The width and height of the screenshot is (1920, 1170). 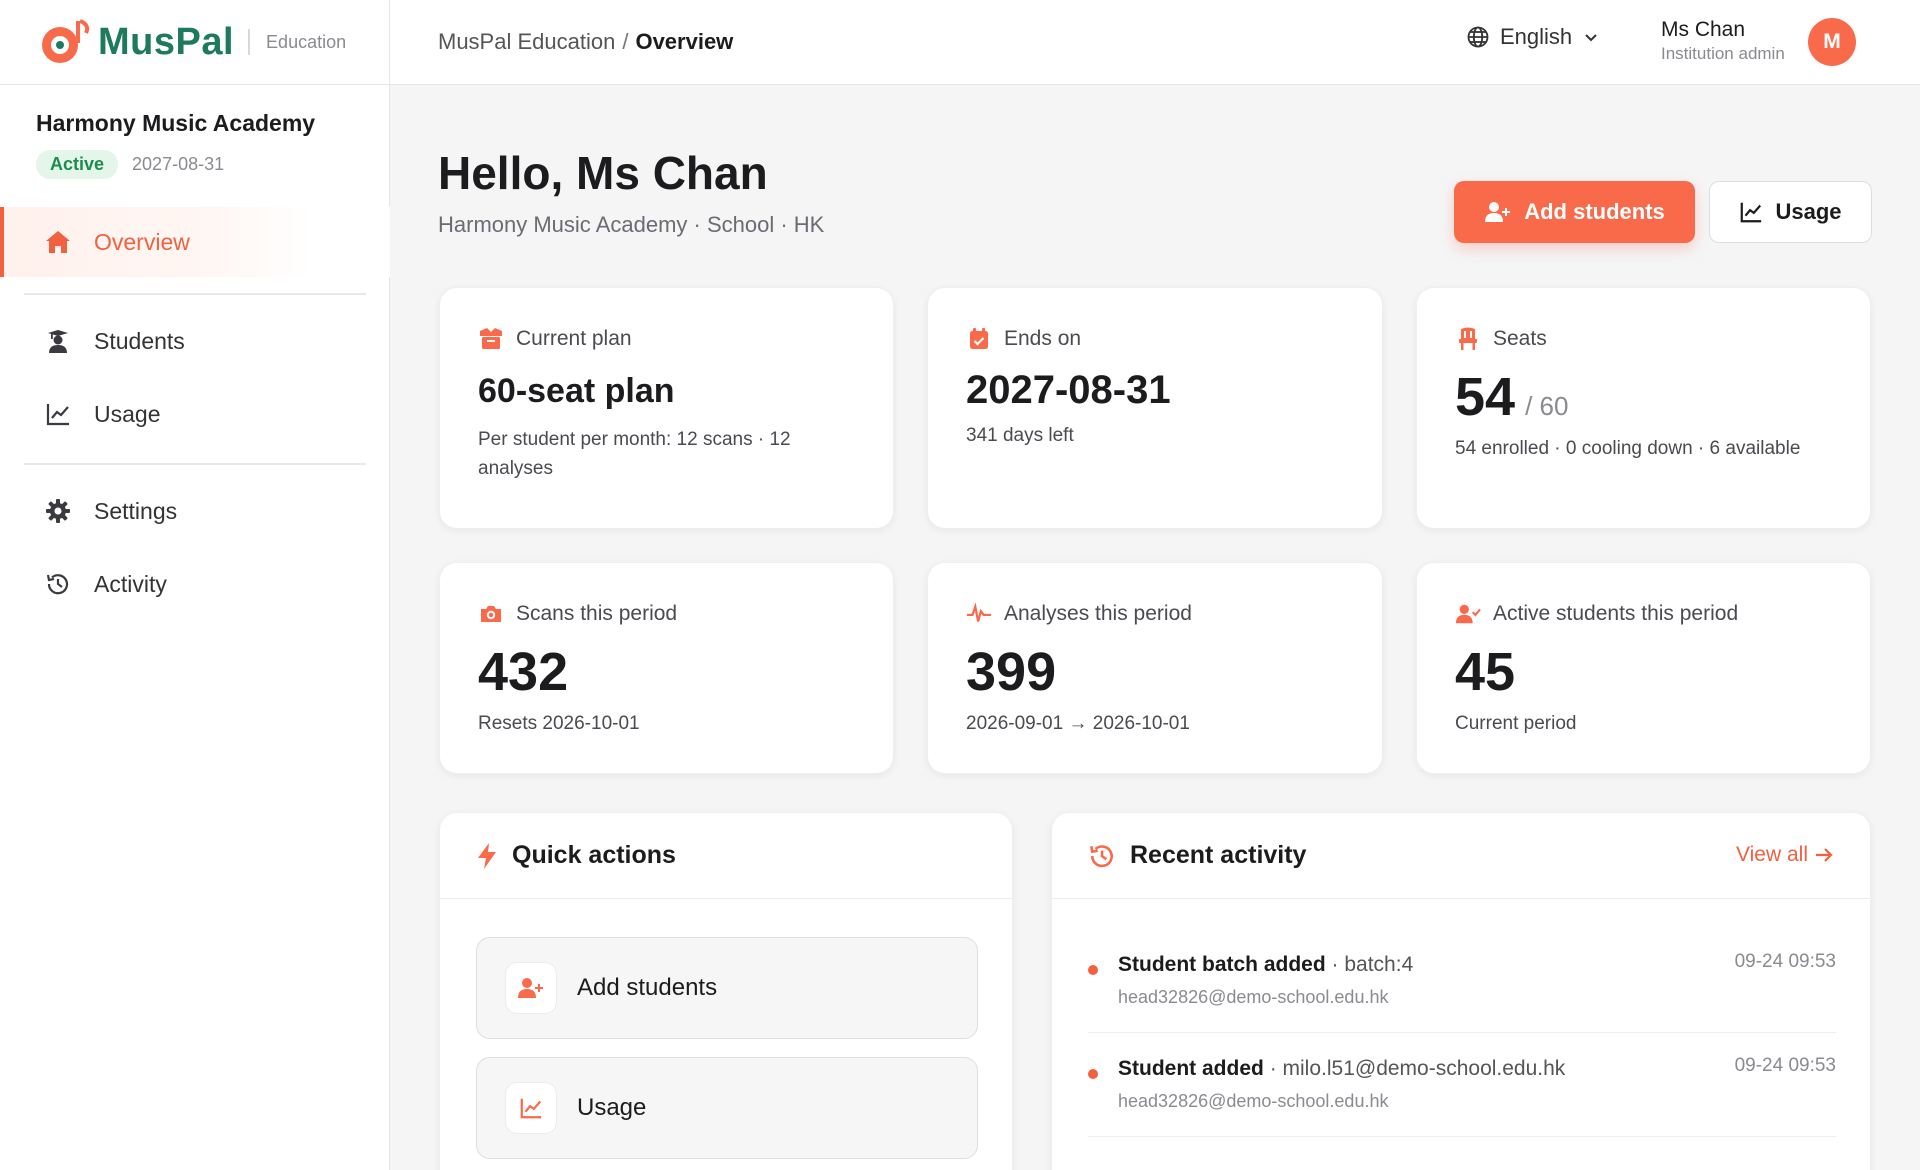 I want to click on chair-icon, so click(x=1468, y=339).